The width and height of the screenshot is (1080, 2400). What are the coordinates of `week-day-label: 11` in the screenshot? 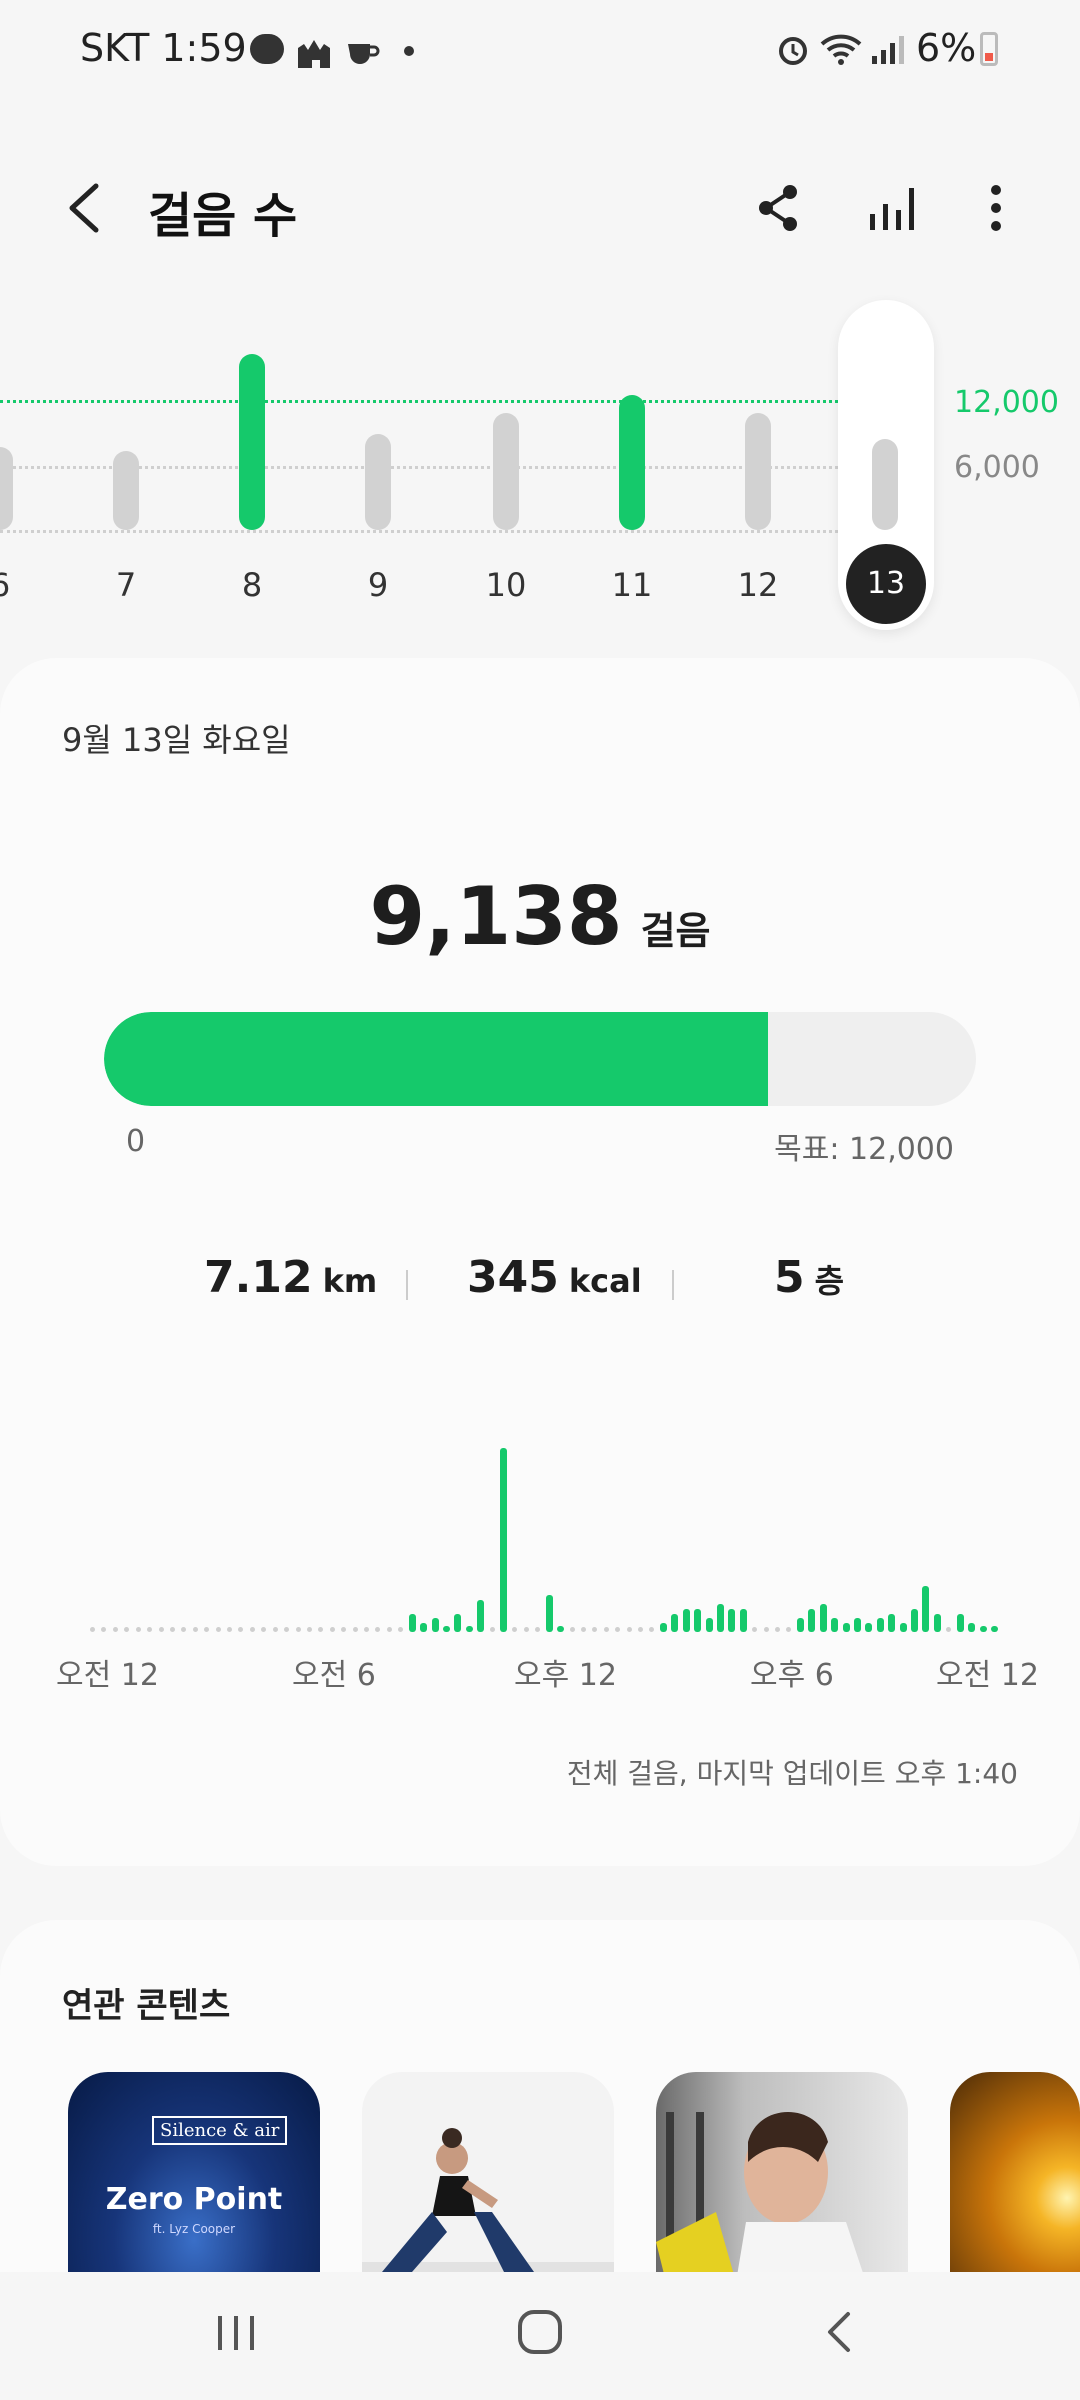 It's located at (632, 585).